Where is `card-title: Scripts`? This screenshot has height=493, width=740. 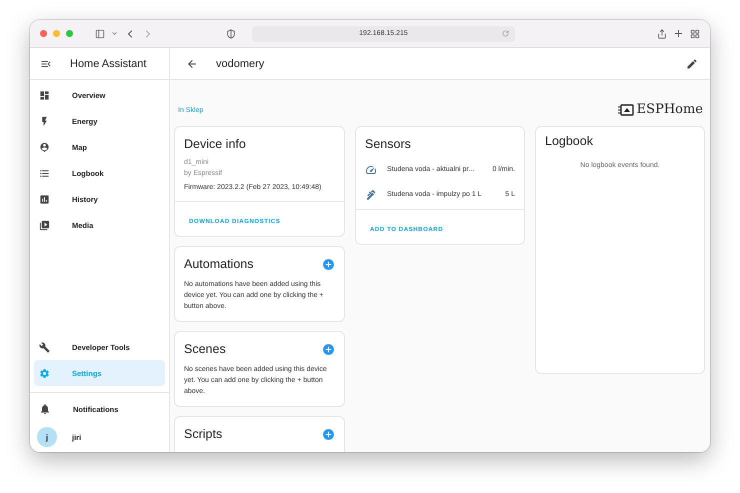
card-title: Scripts is located at coordinates (203, 434).